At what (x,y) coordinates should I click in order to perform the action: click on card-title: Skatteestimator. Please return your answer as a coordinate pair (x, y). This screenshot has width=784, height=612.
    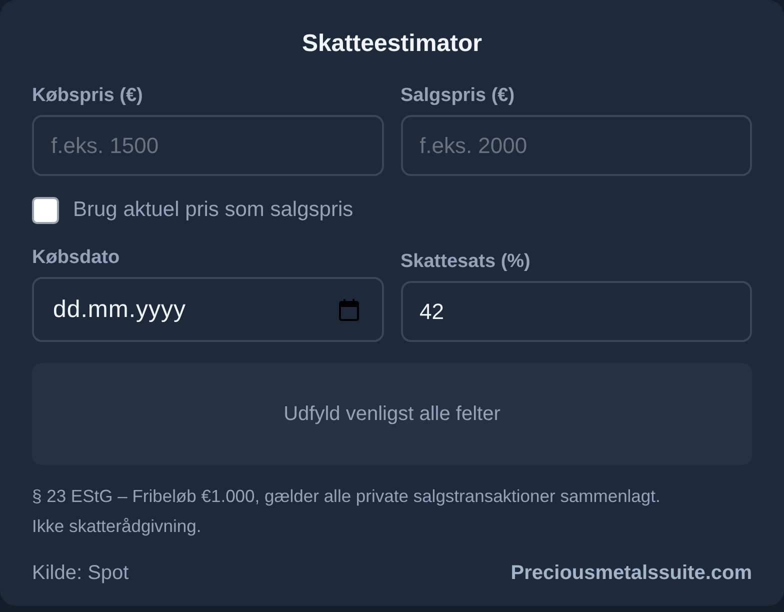
    Looking at the image, I should click on (392, 44).